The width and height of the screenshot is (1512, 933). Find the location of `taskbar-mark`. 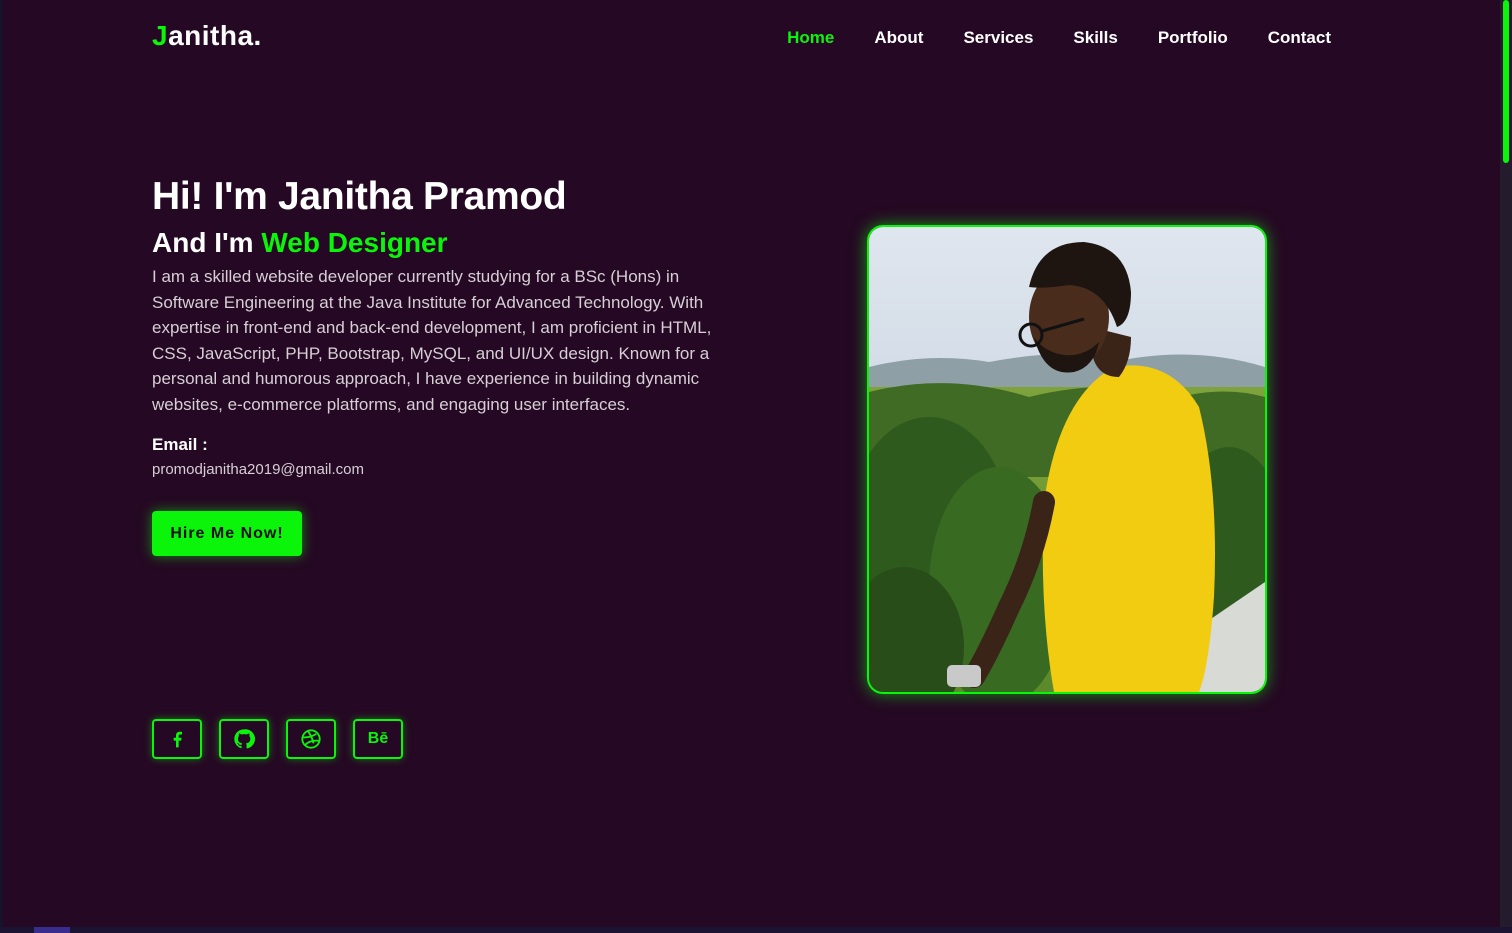

taskbar-mark is located at coordinates (52, 930).